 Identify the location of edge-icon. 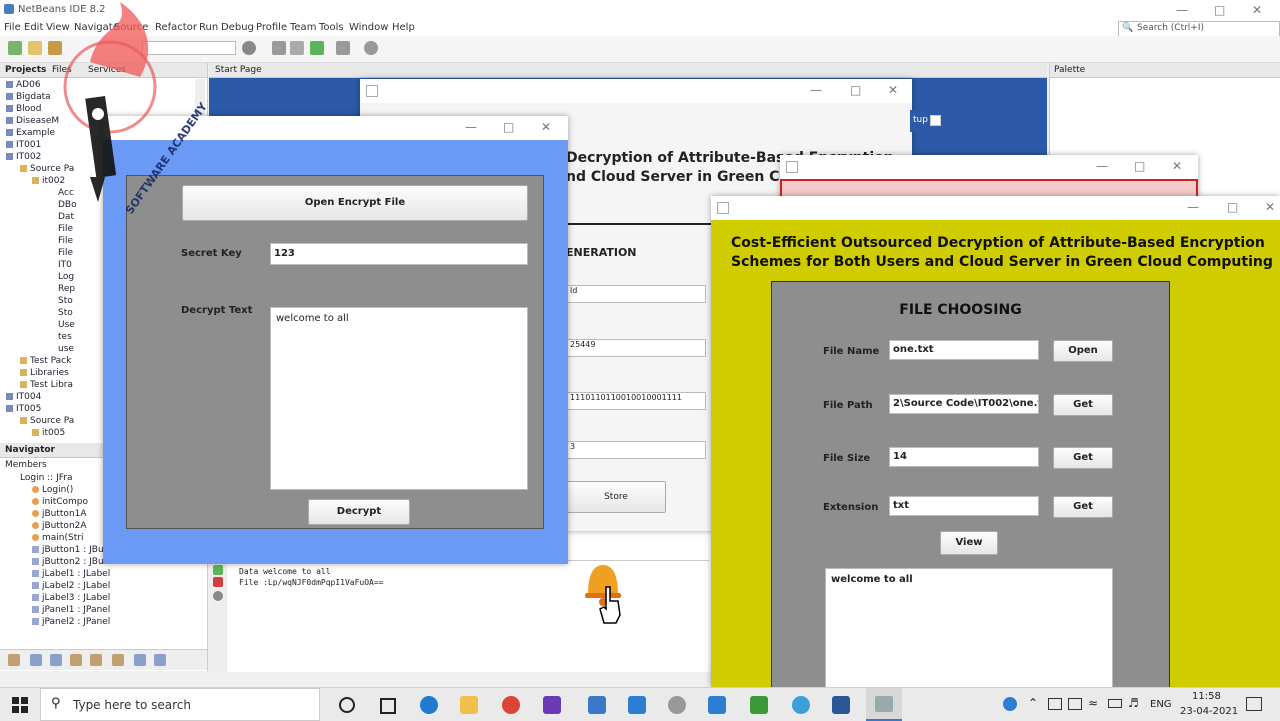
(429, 705).